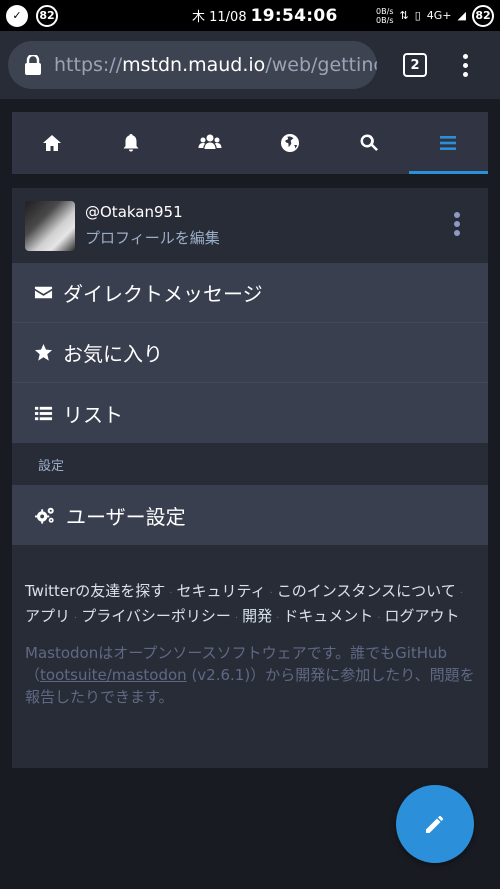 The width and height of the screenshot is (500, 889). What do you see at coordinates (220, 591) in the screenshot?
I see `link-security: セキュリティ` at bounding box center [220, 591].